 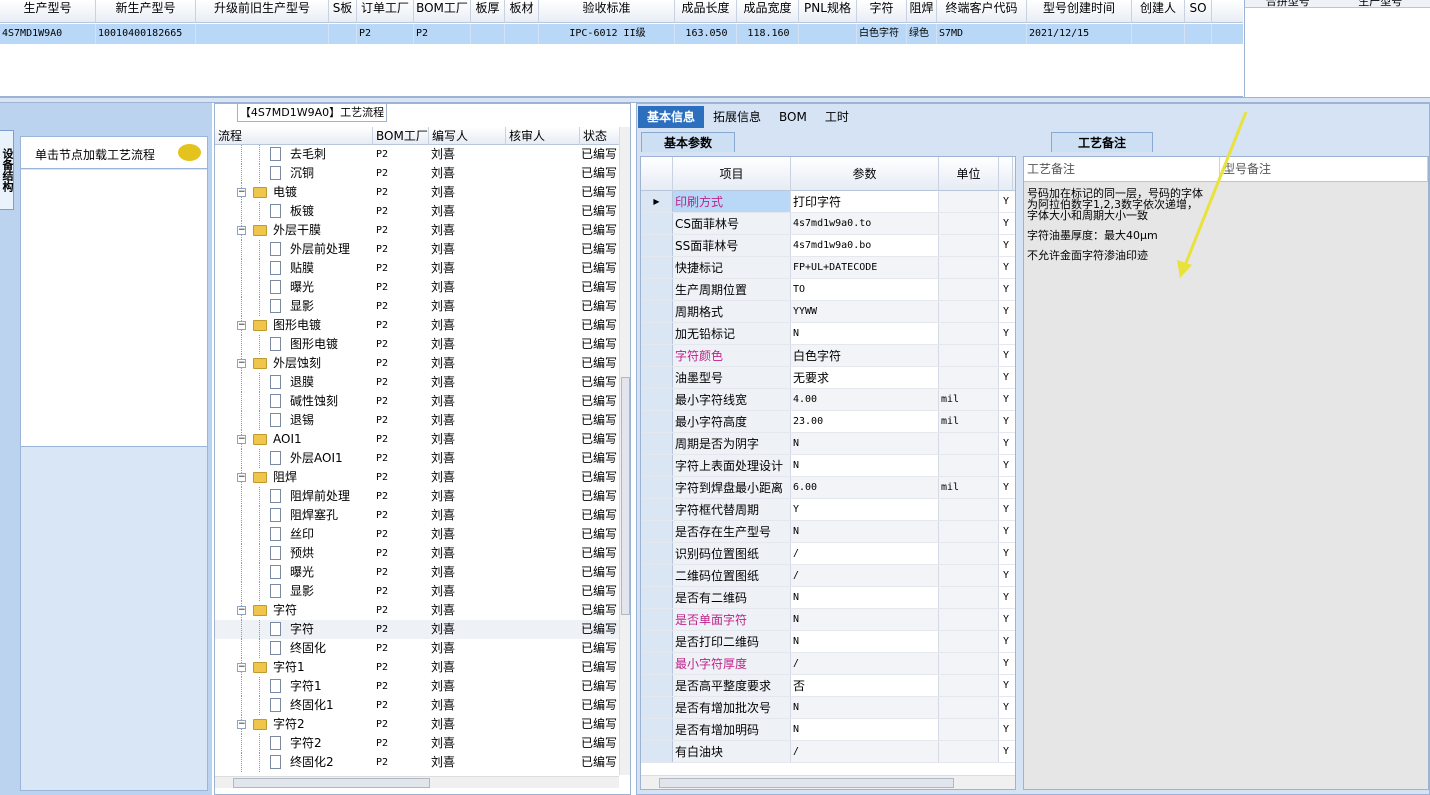 What do you see at coordinates (418, 439) in the screenshot?
I see `tree-row: − AOI1 P2 刘喜 已编写` at bounding box center [418, 439].